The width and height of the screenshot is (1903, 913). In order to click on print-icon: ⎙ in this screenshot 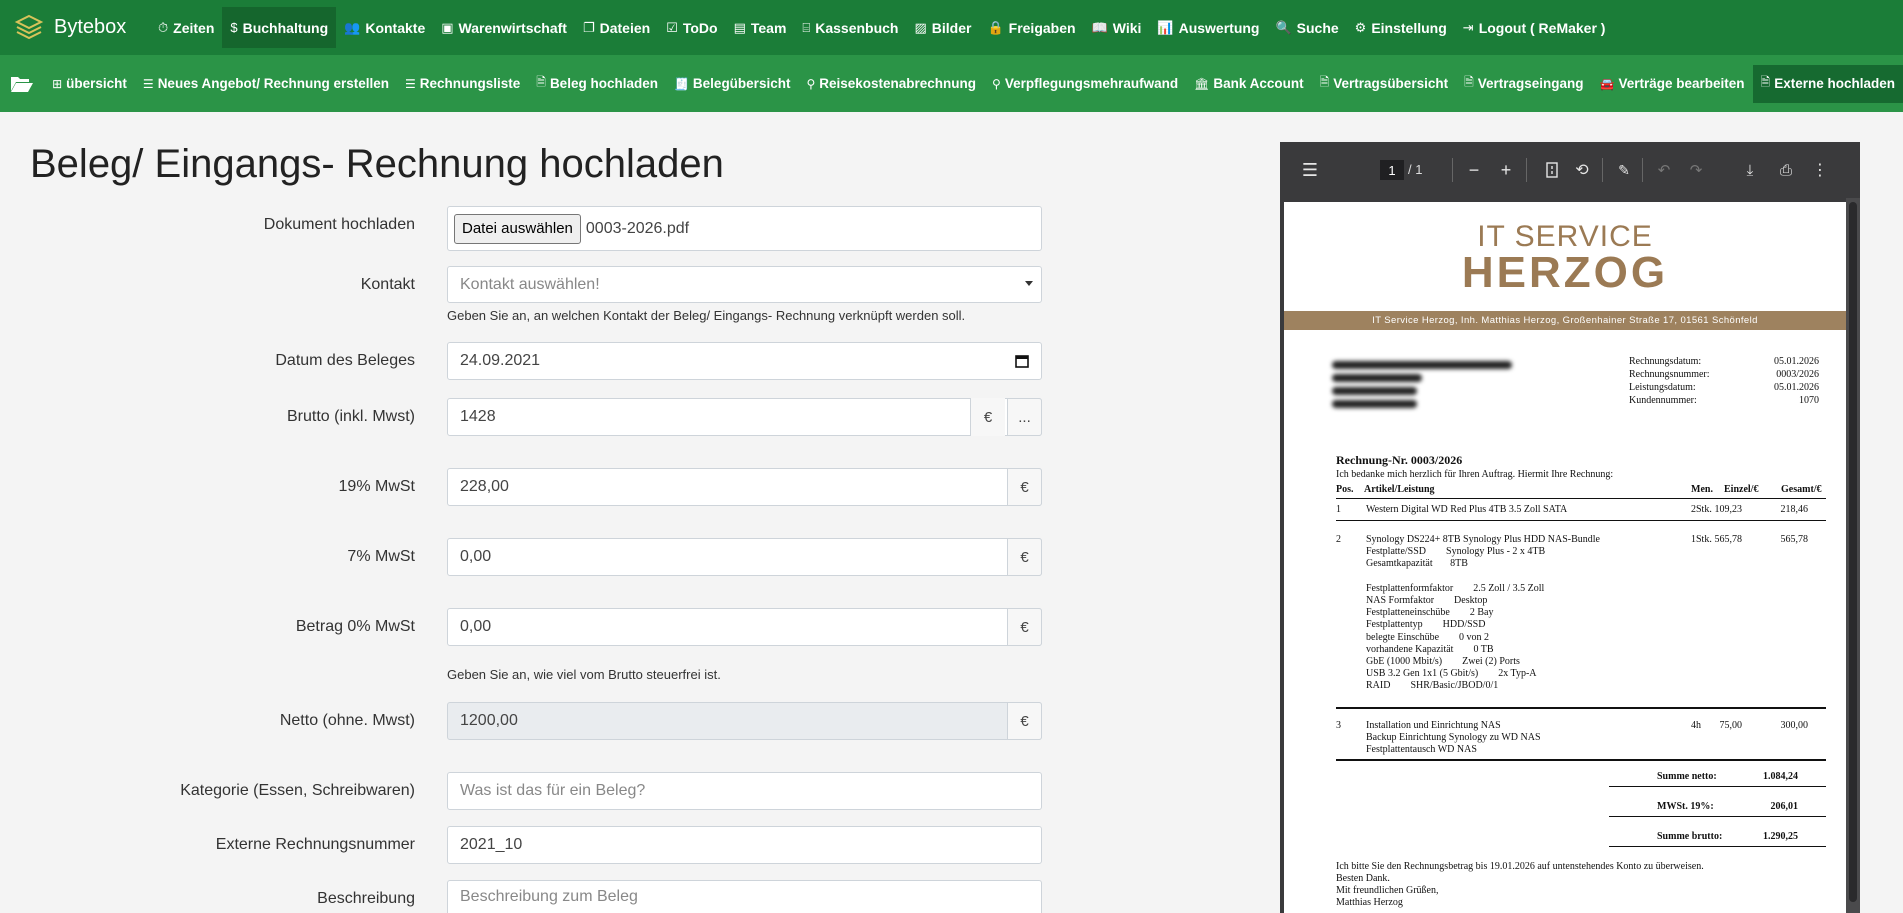, I will do `click(1786, 170)`.